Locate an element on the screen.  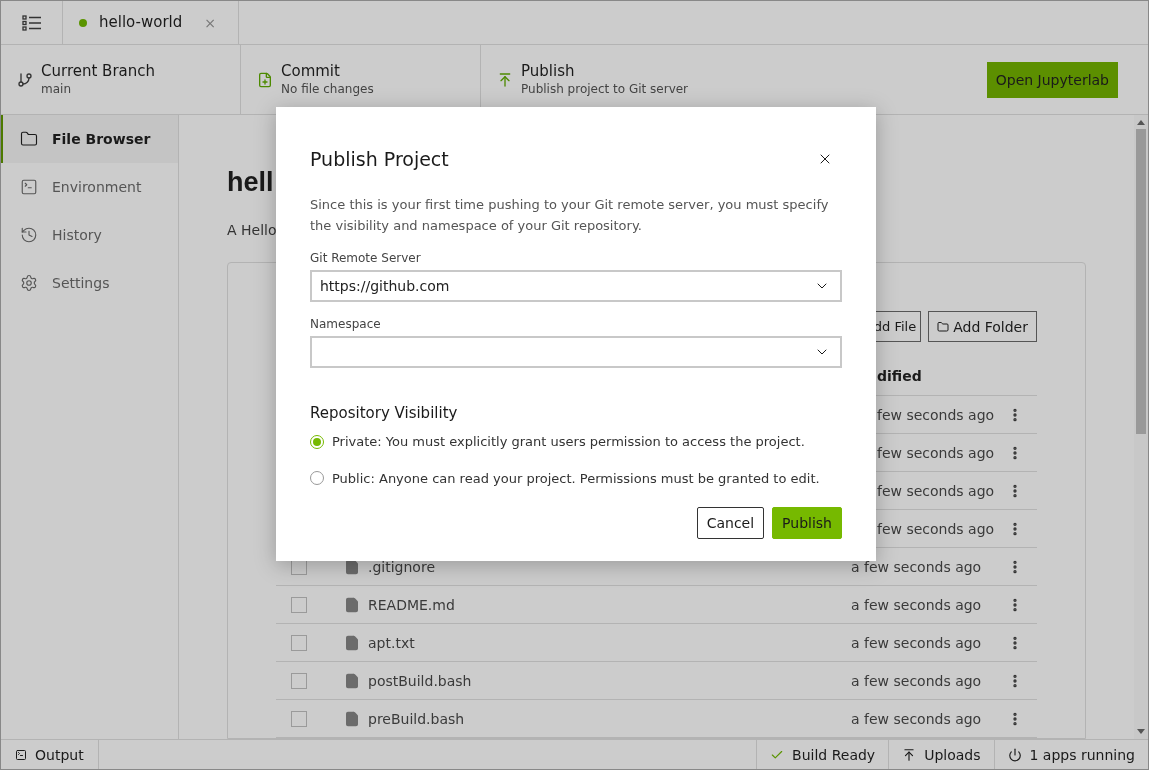
file-name: README.md is located at coordinates (411, 604).